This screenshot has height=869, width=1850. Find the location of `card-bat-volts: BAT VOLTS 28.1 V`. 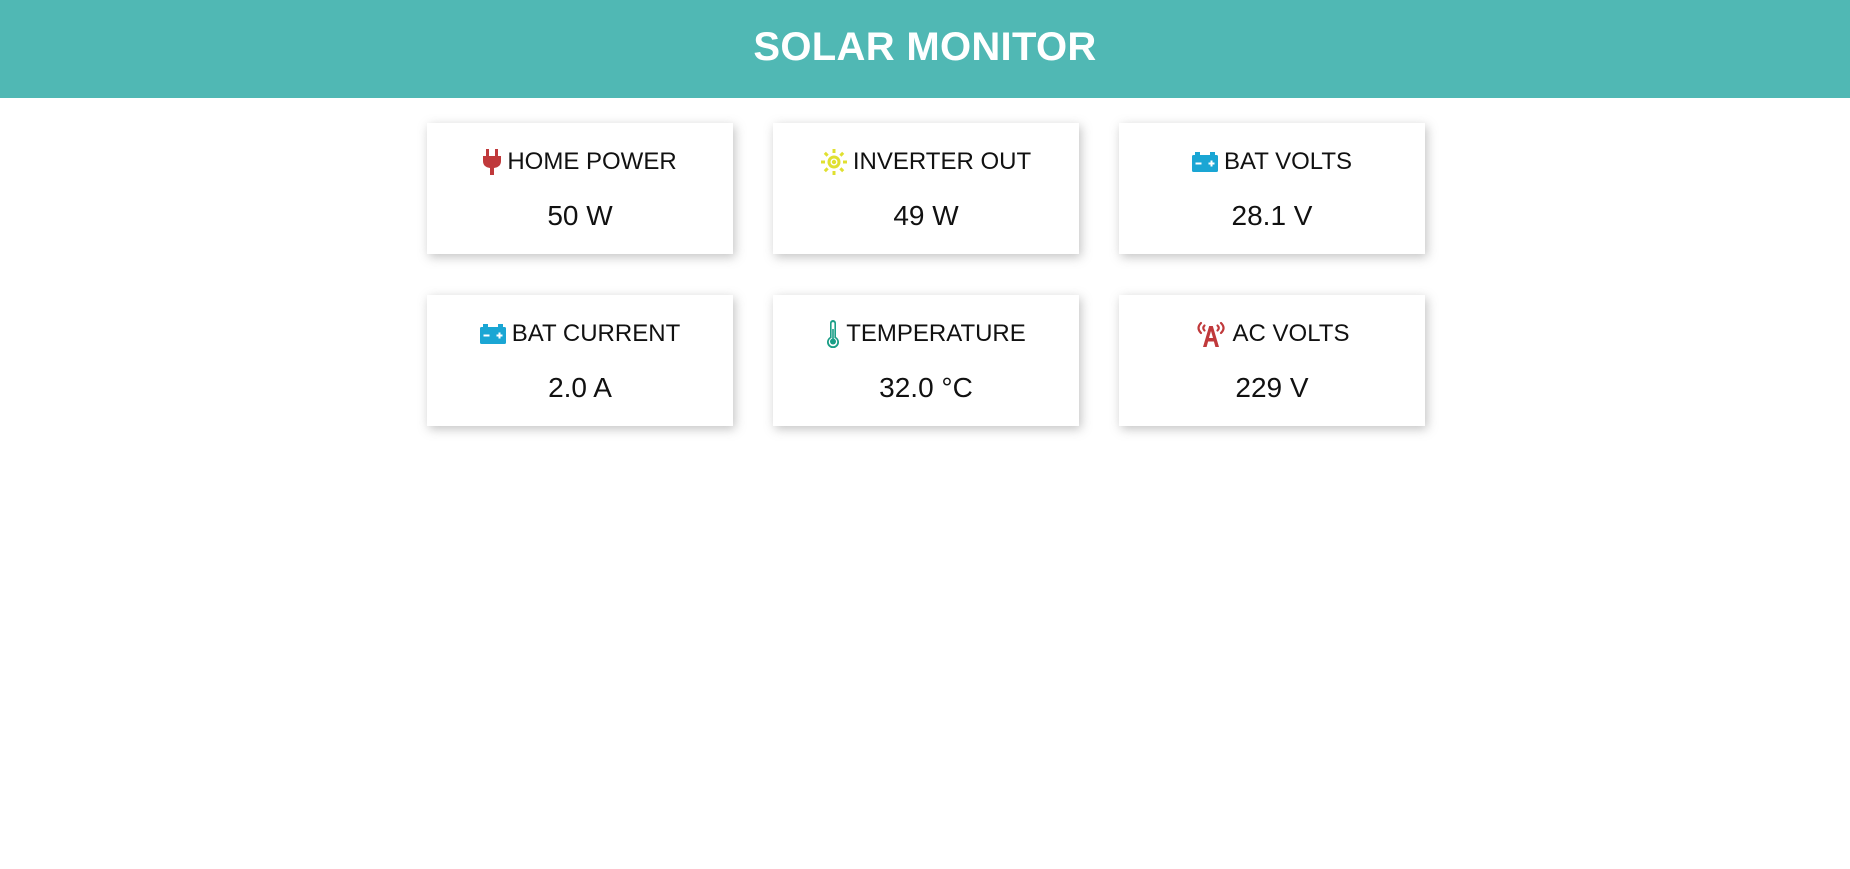

card-bat-volts: BAT VOLTS 28.1 V is located at coordinates (1272, 188).